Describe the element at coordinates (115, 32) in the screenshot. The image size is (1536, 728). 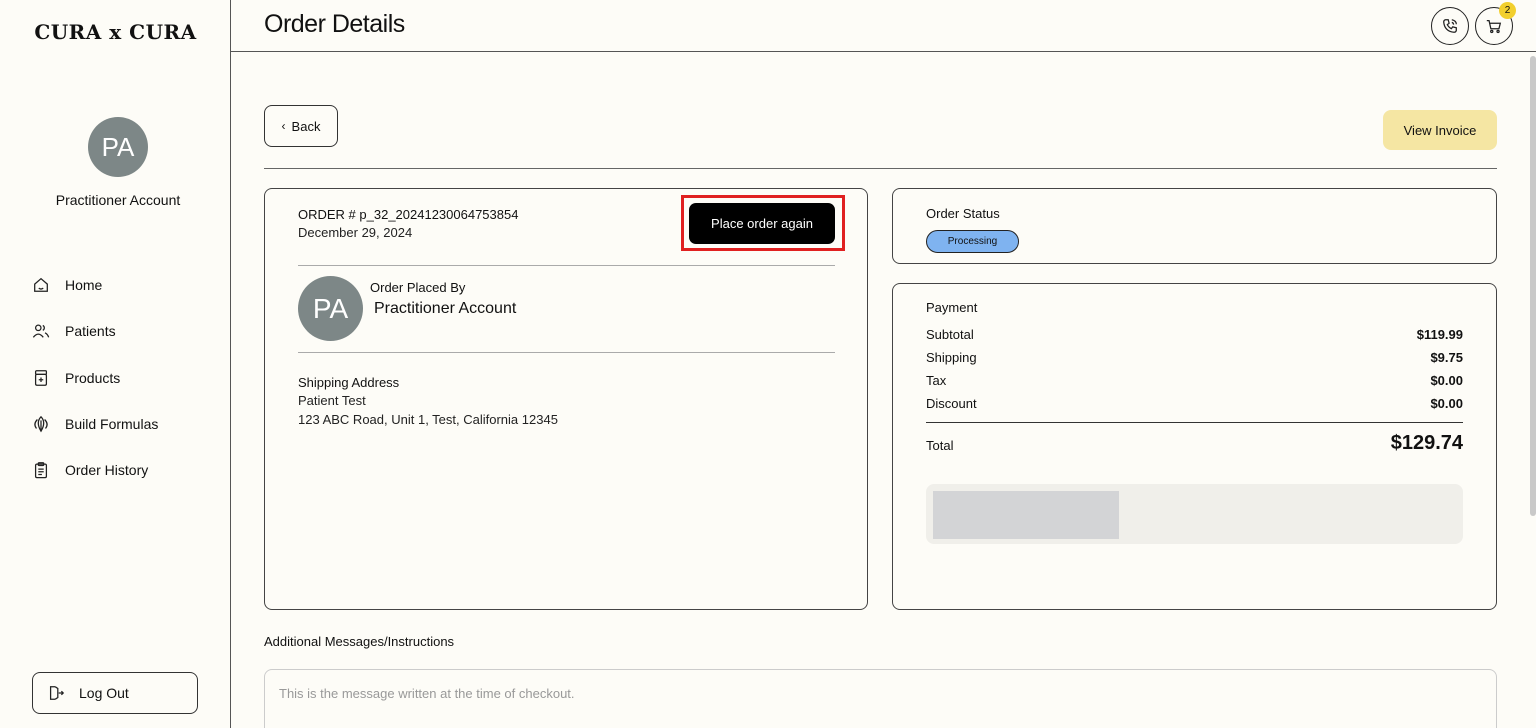
I see `brand-logo: CURA x CURA` at that location.